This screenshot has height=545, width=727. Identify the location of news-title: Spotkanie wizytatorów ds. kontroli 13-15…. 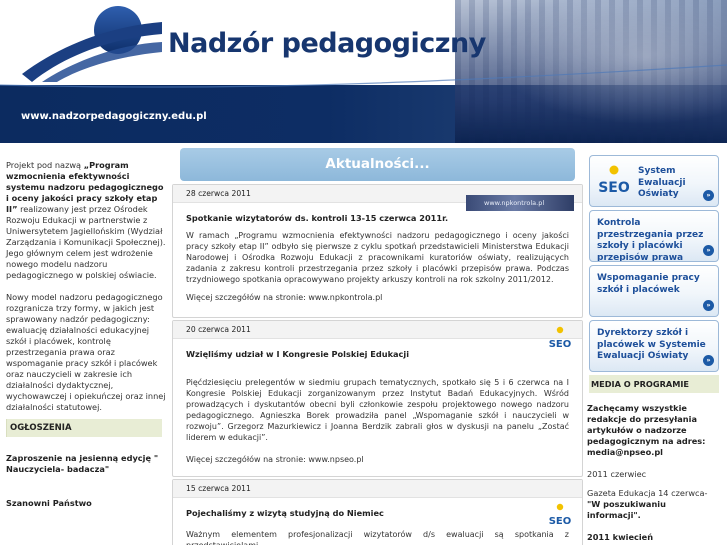
(377, 218).